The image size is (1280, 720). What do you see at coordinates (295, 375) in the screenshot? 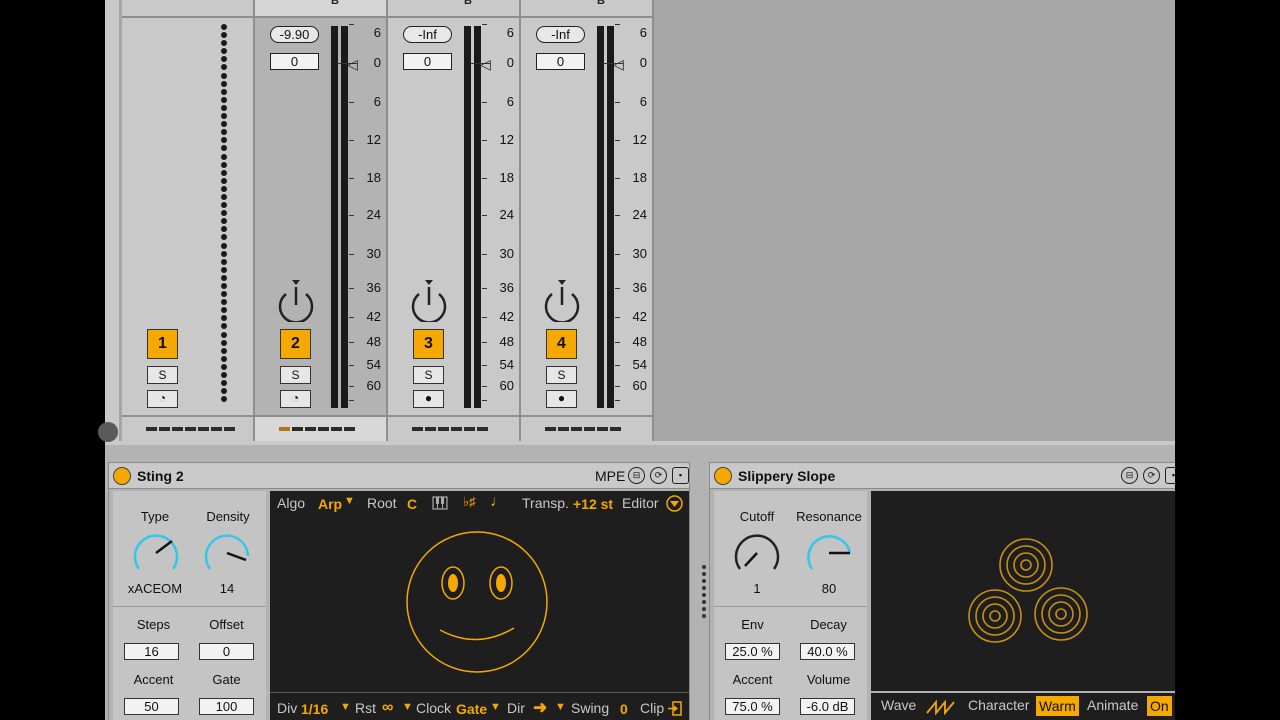
I see `solo-button-2: S` at bounding box center [295, 375].